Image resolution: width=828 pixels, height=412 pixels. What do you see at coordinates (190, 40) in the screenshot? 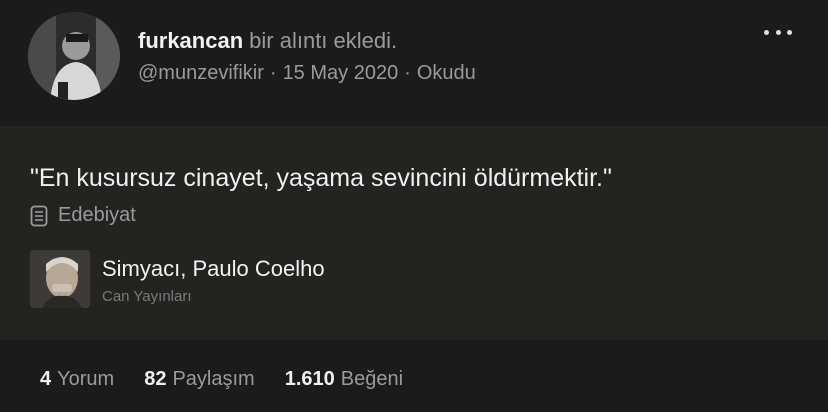
I see `username-link: furkancan` at bounding box center [190, 40].